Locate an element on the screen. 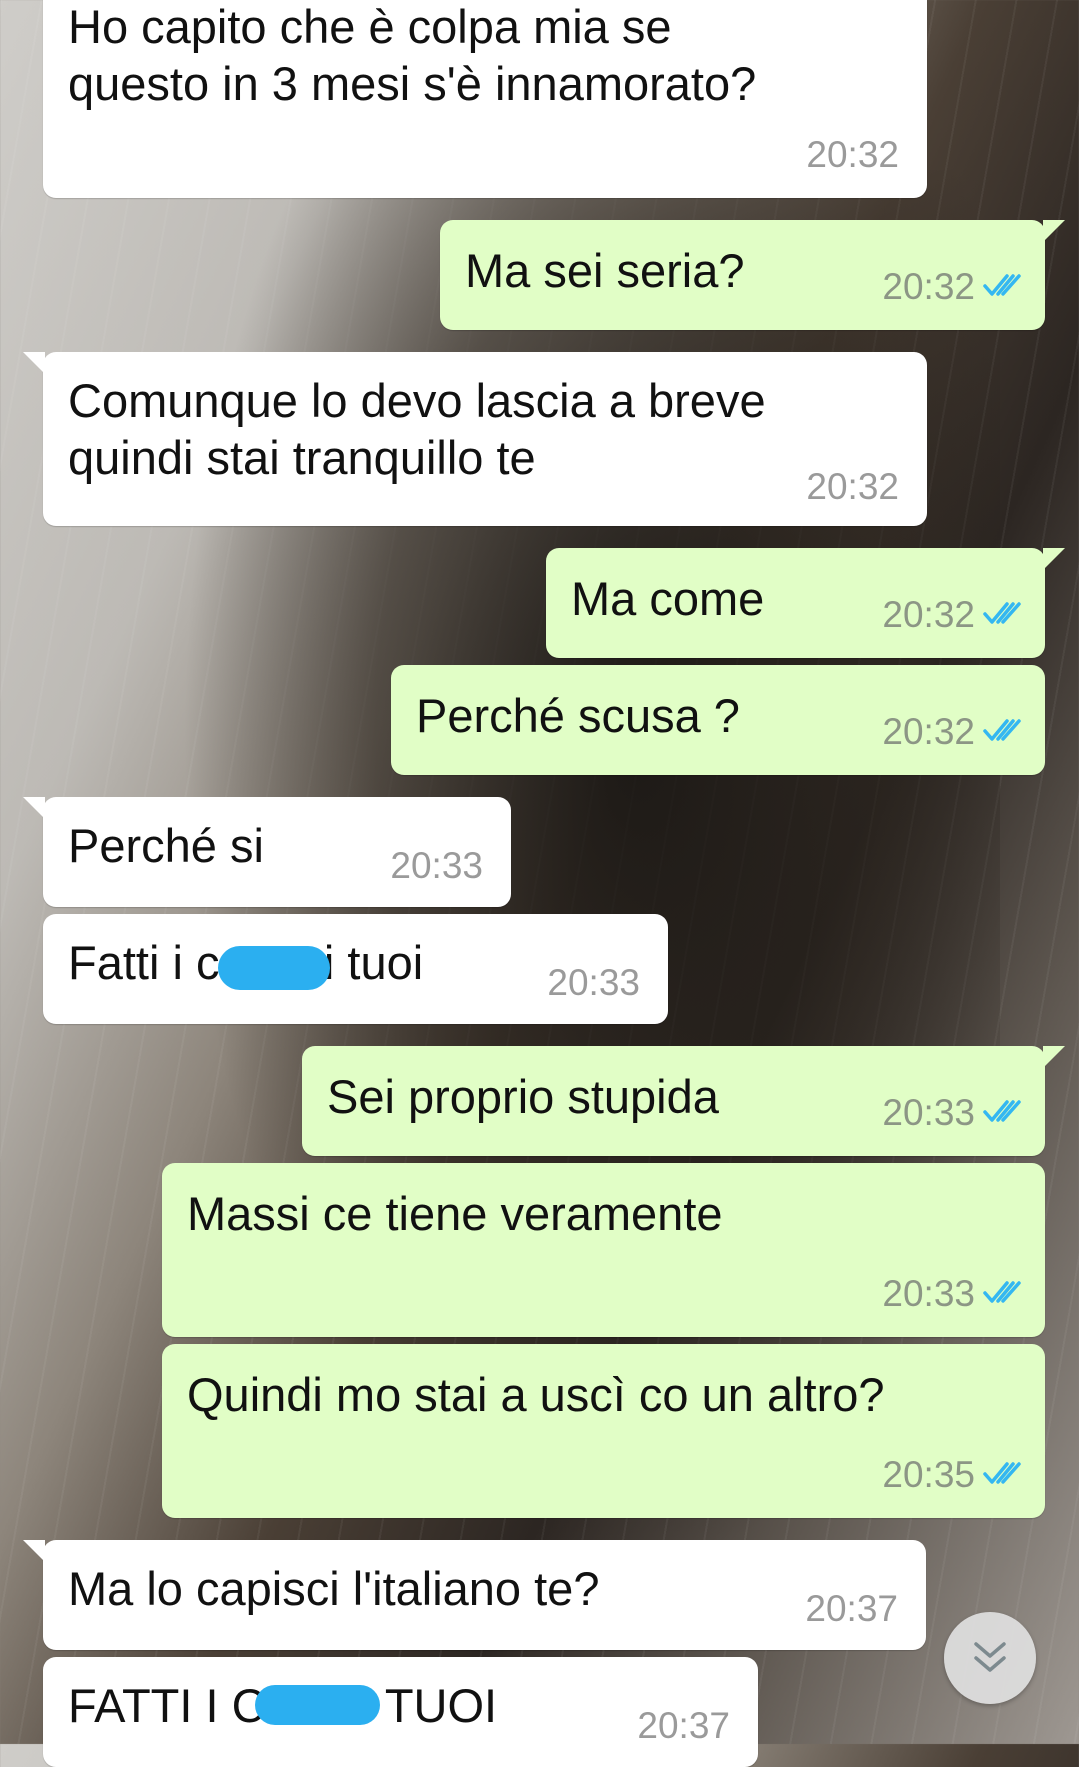 The image size is (1079, 1767). message-incoming: FATTI I C ZI TUOI 20:37 is located at coordinates (400, 1712).